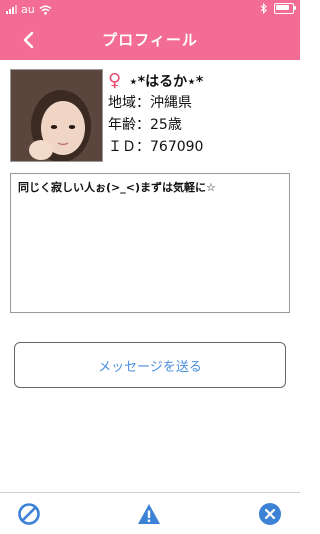 The height and width of the screenshot is (534, 320). Describe the element at coordinates (270, 514) in the screenshot. I see `close-icon` at that location.